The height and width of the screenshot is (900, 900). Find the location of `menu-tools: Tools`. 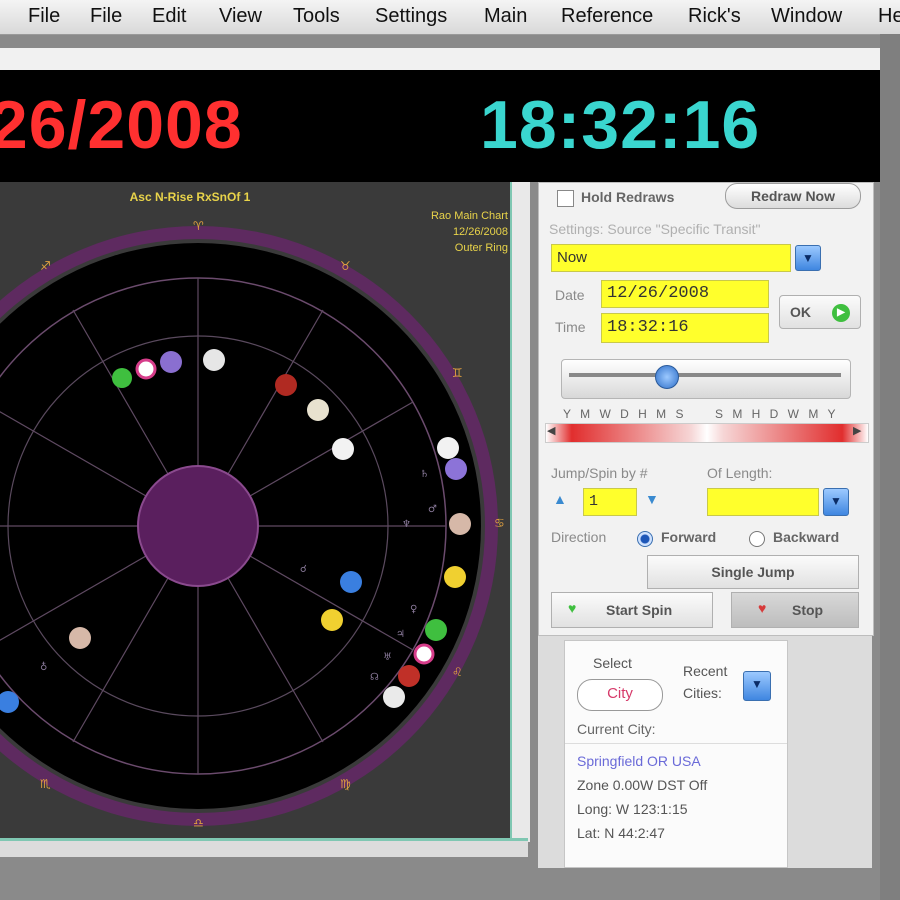

menu-tools: Tools is located at coordinates (316, 16).